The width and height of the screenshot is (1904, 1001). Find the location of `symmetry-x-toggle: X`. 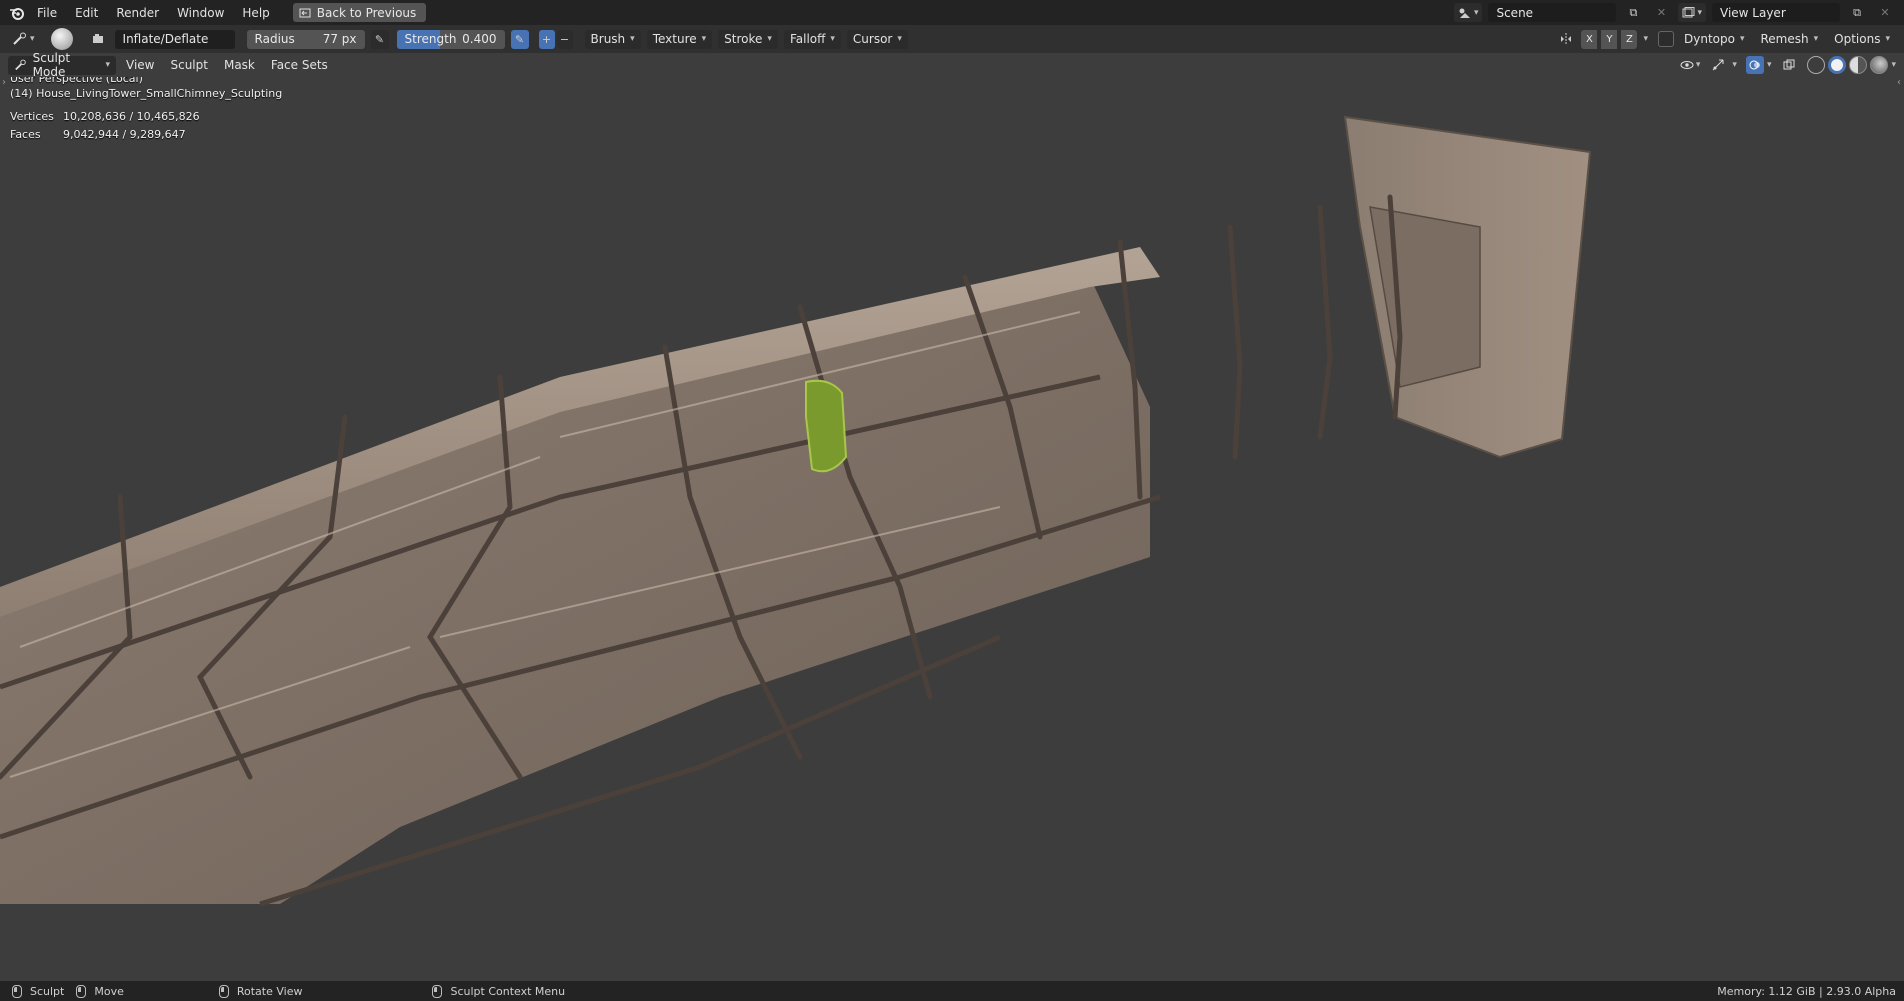

symmetry-x-toggle: X is located at coordinates (1589, 39).